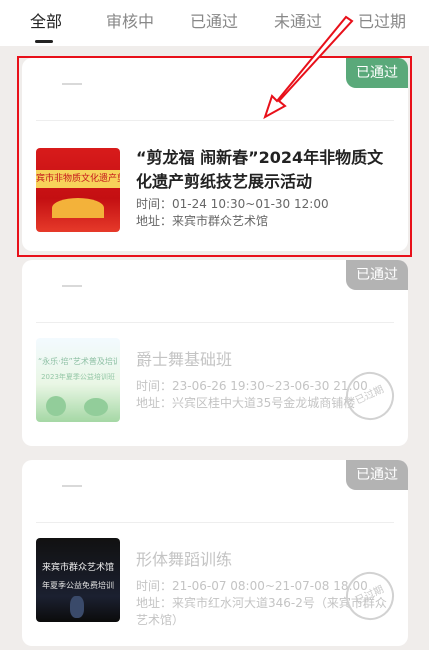 The image size is (429, 650). What do you see at coordinates (308, 67) in the screenshot?
I see `annotation-arrow-icon` at bounding box center [308, 67].